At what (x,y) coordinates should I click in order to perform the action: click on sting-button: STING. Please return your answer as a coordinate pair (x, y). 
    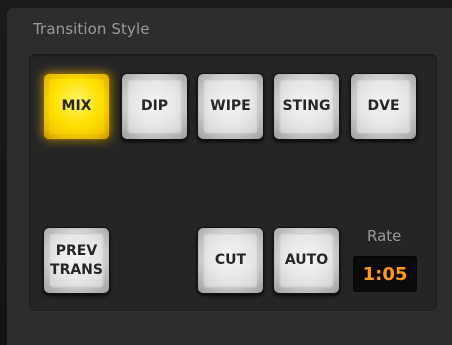
    Looking at the image, I should click on (306, 106).